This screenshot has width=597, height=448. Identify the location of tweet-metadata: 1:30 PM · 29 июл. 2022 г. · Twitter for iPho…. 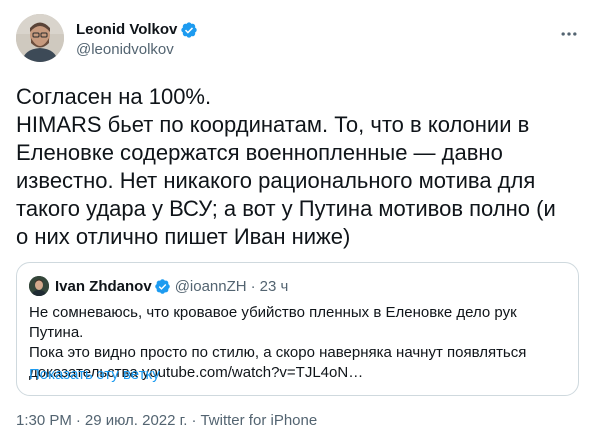
(166, 421).